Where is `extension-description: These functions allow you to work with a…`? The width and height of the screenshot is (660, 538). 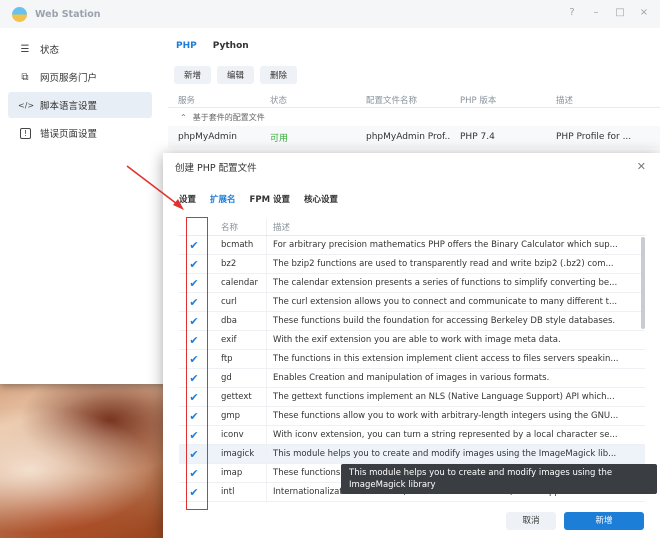
extension-description: These functions allow you to work with a… is located at coordinates (446, 416).